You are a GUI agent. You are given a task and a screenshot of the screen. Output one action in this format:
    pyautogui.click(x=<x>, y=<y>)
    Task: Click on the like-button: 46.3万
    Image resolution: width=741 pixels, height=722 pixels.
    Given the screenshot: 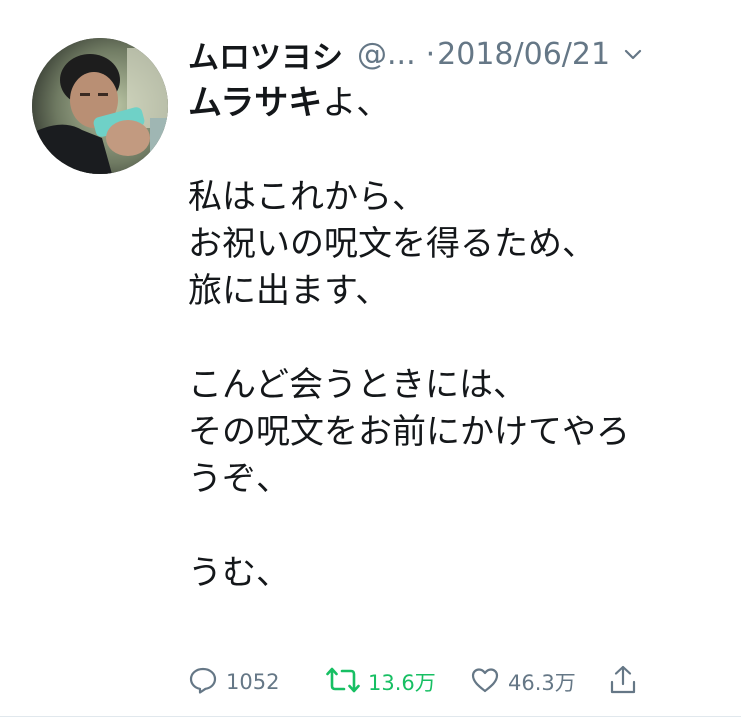 What is the action you would take?
    pyautogui.click(x=523, y=682)
    